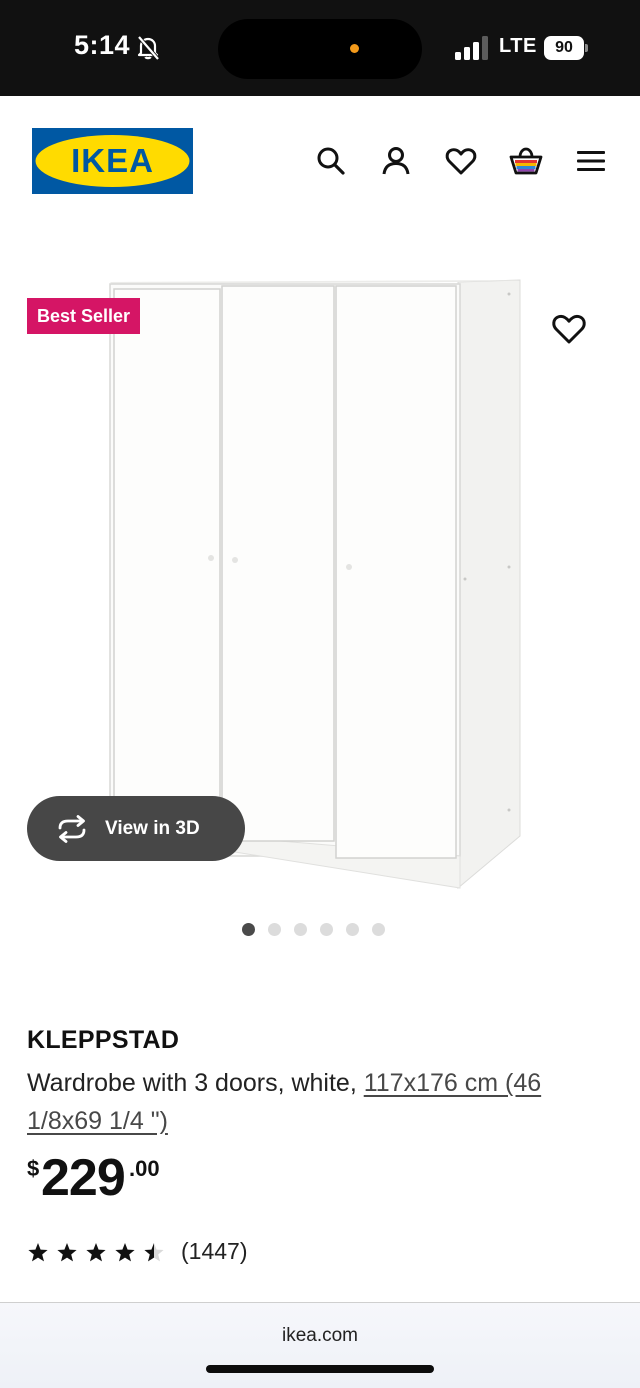 Image resolution: width=640 pixels, height=1388 pixels. What do you see at coordinates (148, 48) in the screenshot?
I see `bell-muted-icon` at bounding box center [148, 48].